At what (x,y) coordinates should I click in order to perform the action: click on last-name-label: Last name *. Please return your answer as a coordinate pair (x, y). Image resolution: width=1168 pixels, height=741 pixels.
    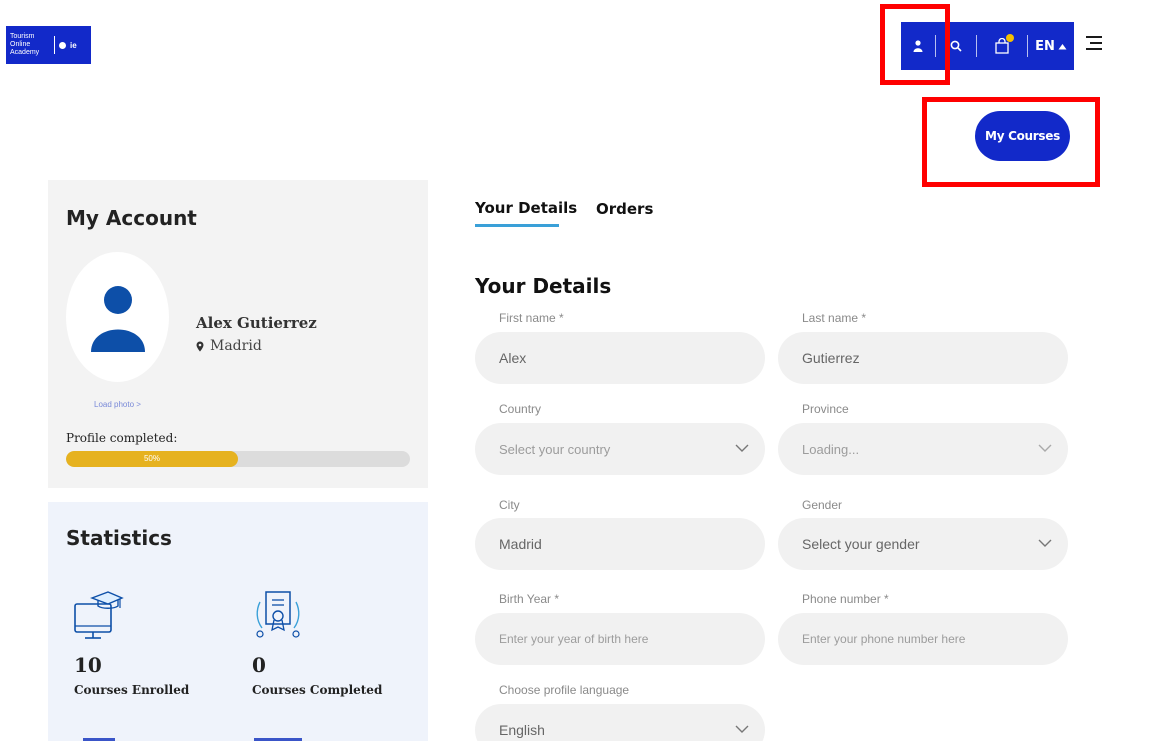
    Looking at the image, I should click on (834, 318).